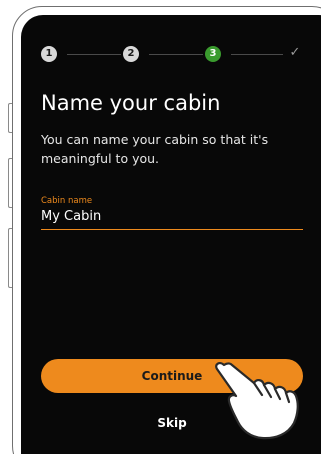 This screenshot has height=454, width=321. Describe the element at coordinates (295, 52) in the screenshot. I see `check-icon: ✓` at that location.